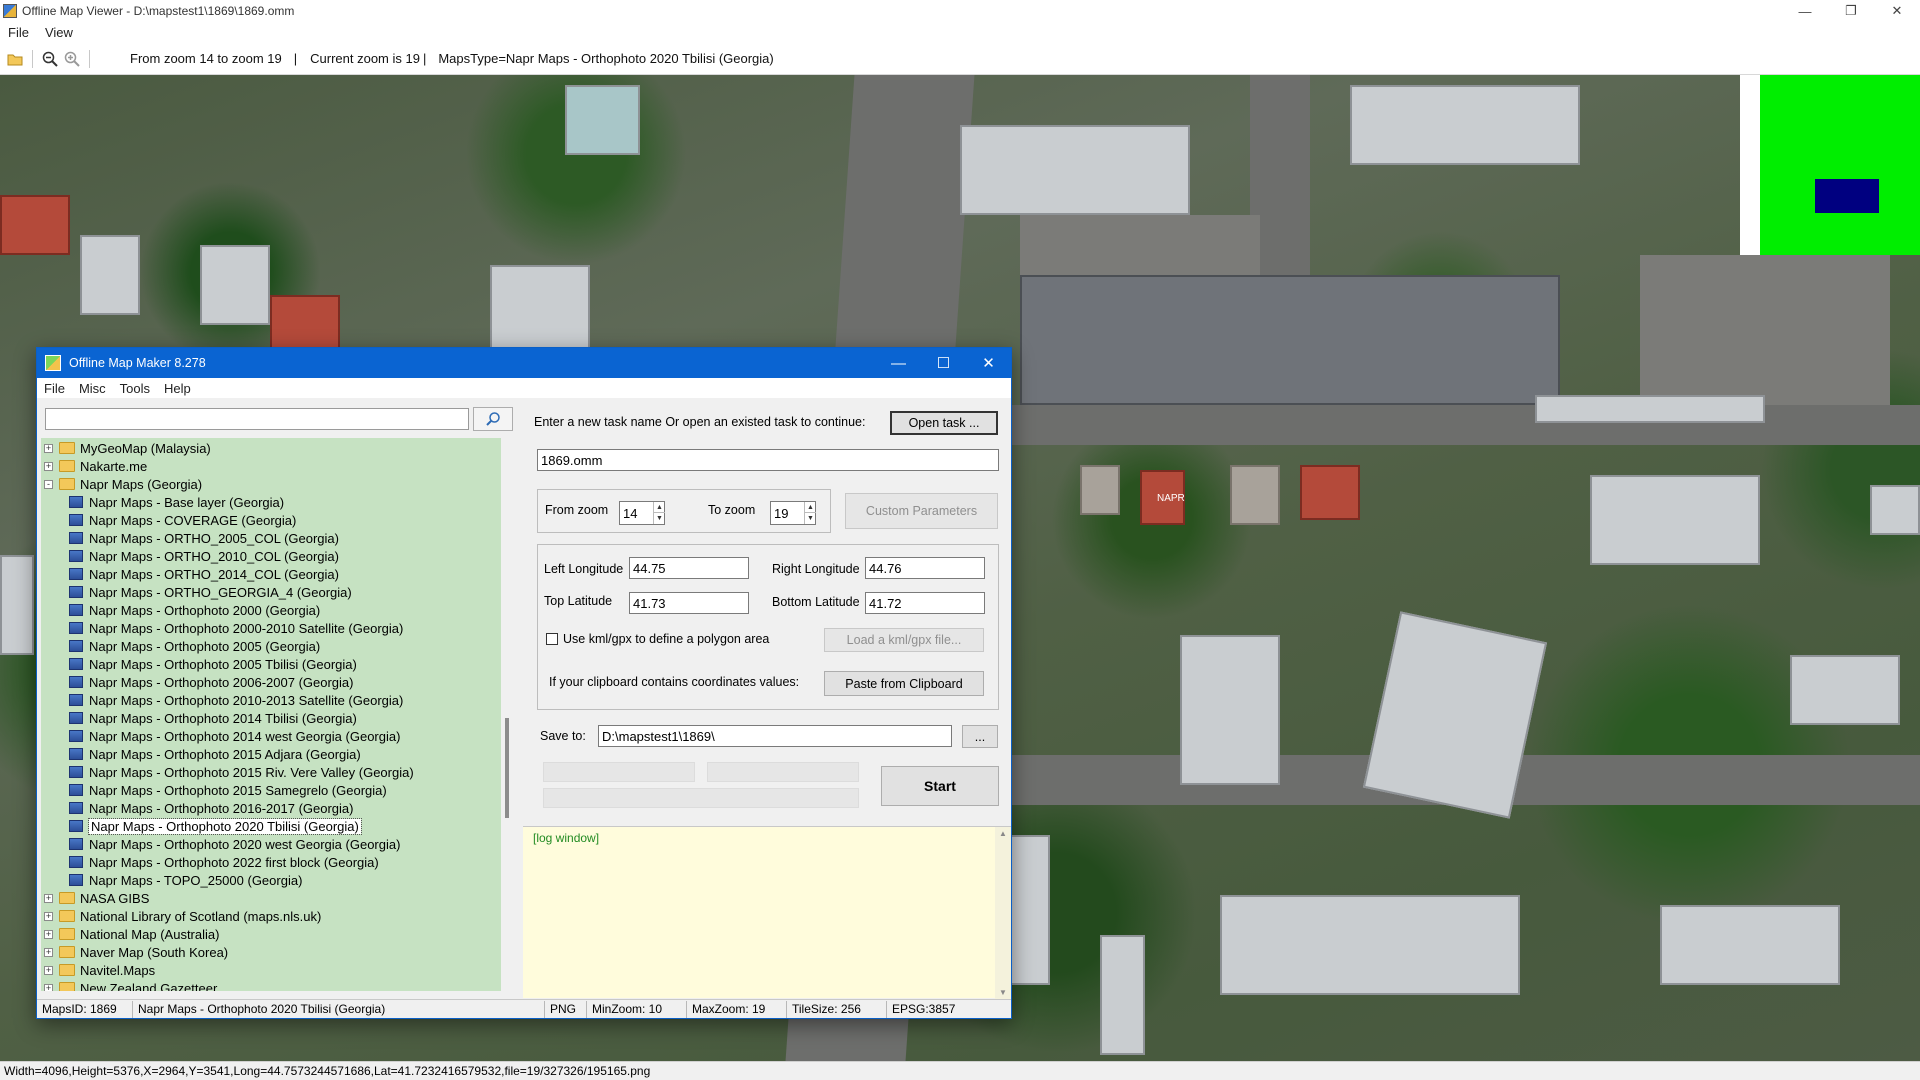 This screenshot has width=1920, height=1080. What do you see at coordinates (123, 484) in the screenshot?
I see `tree-folder-item: - Napr Maps (Georgia)` at bounding box center [123, 484].